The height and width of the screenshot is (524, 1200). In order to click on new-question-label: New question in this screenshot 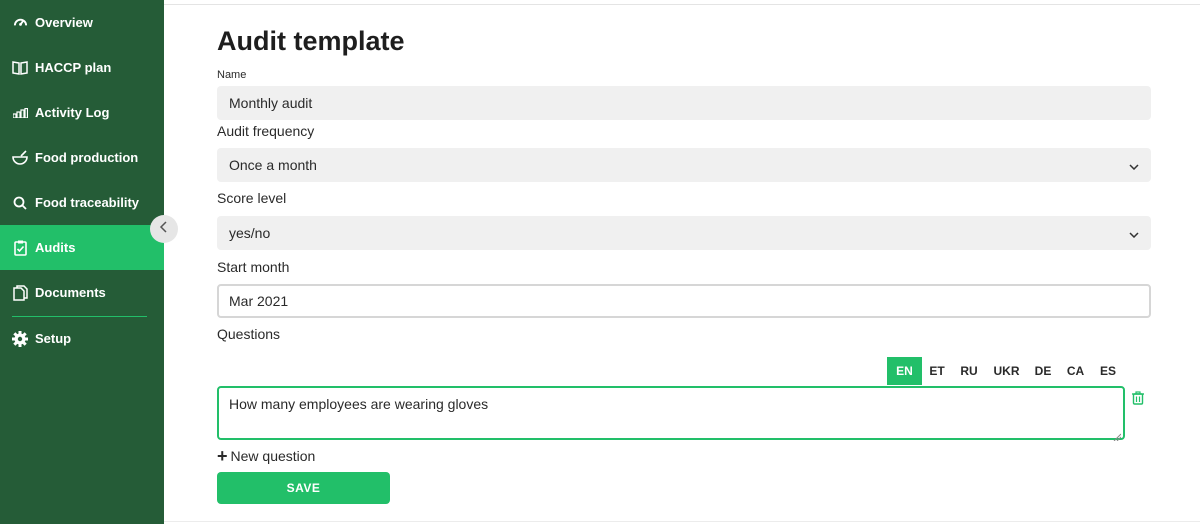, I will do `click(273, 456)`.